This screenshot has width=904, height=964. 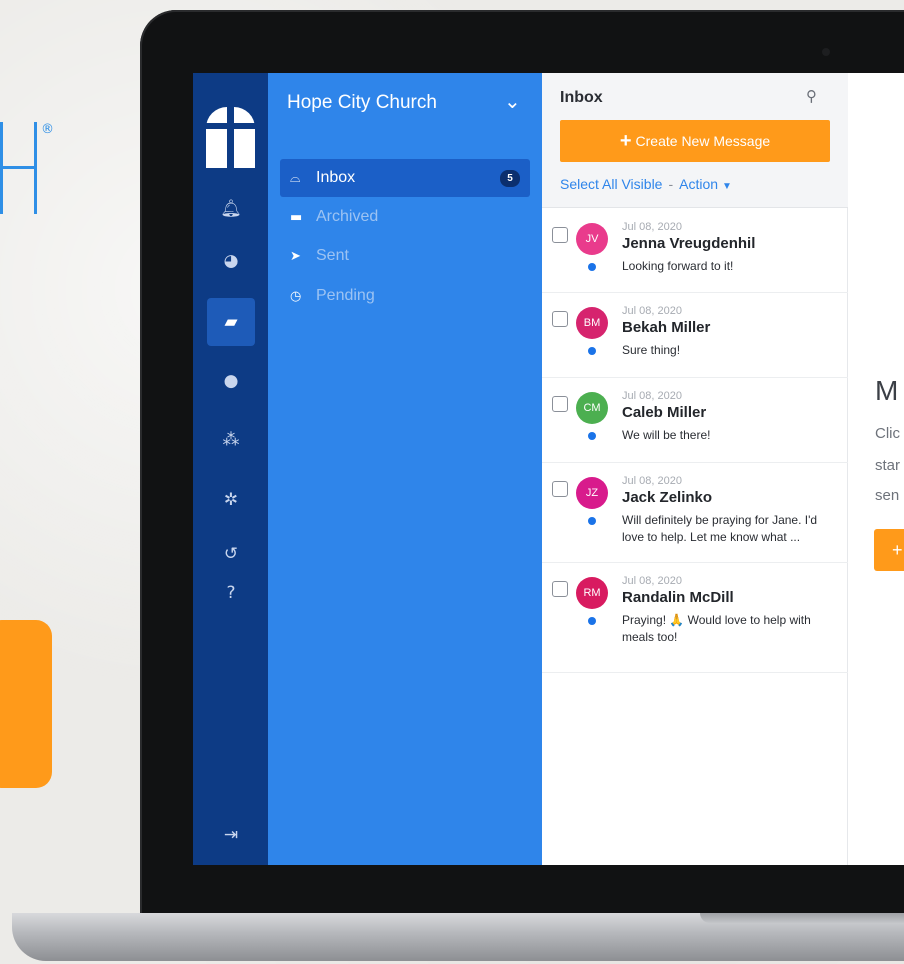 I want to click on sender-name: Caleb Miller, so click(x=664, y=412).